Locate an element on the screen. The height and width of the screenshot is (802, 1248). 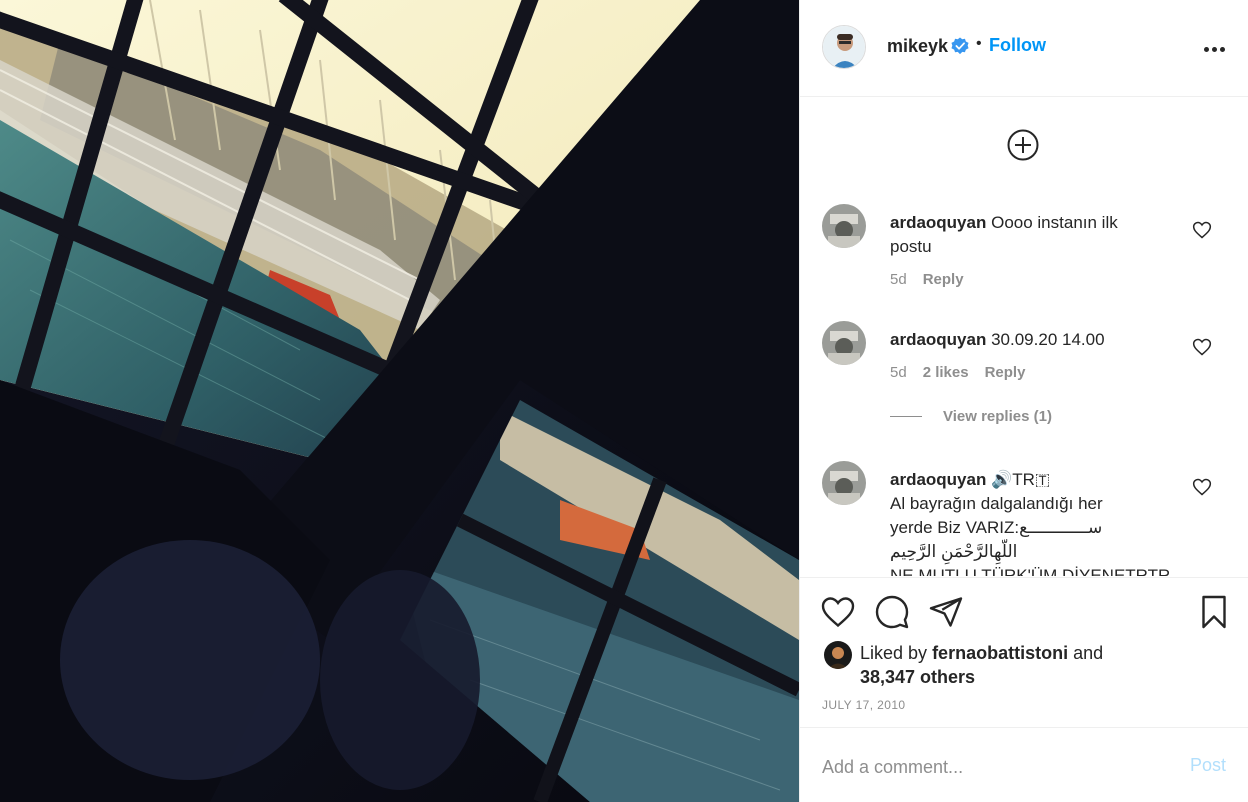
comment-meta: 5d Reply is located at coordinates (927, 279).